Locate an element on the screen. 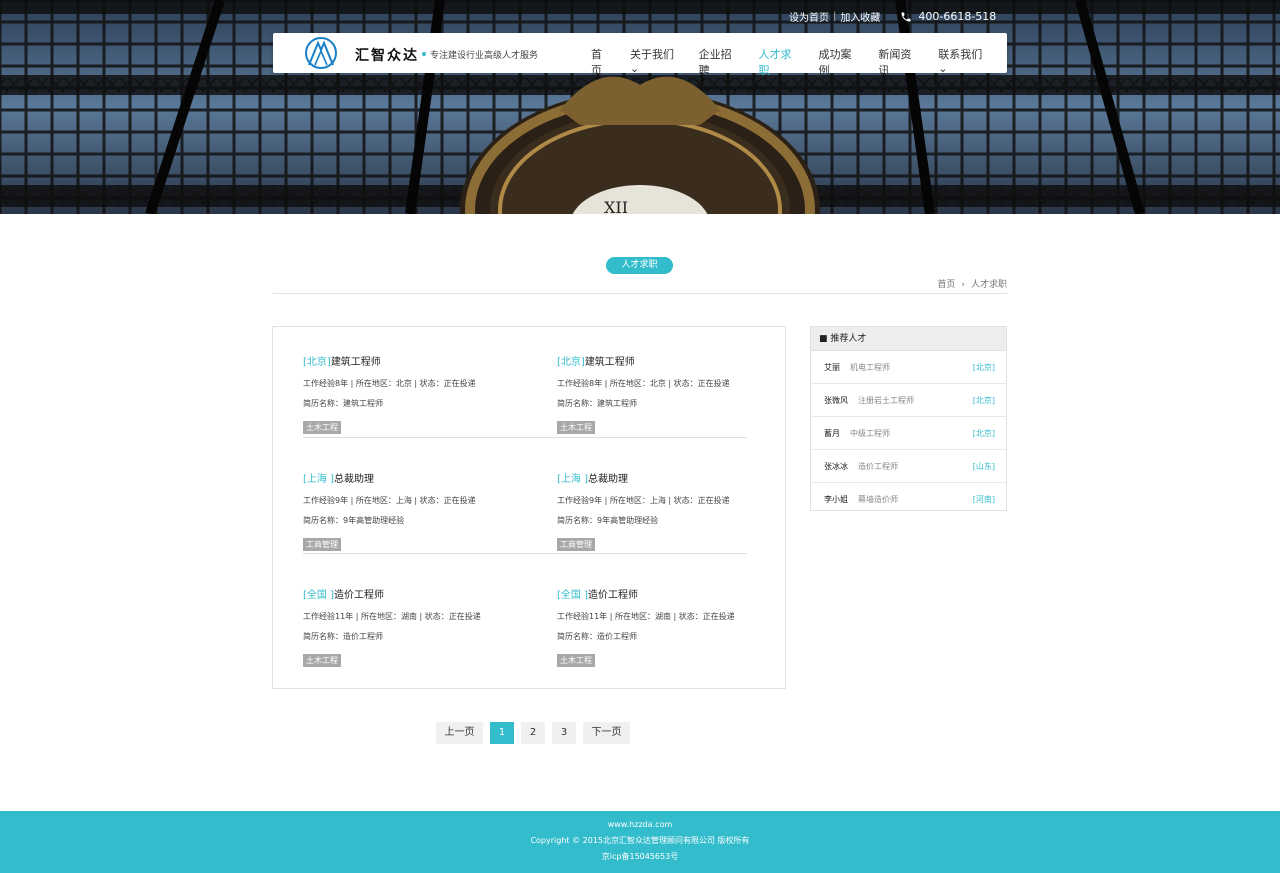 The image size is (1280, 873). breadcrumb: 首页 › 人才求职 is located at coordinates (972, 283).